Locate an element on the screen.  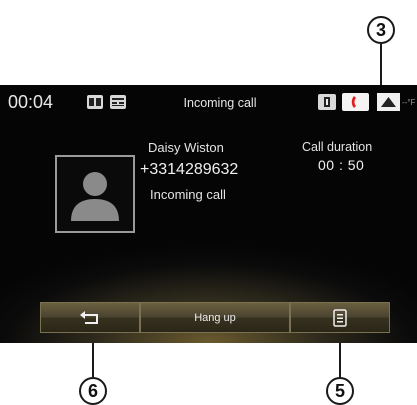
back-arrow-icon is located at coordinates (89, 317).